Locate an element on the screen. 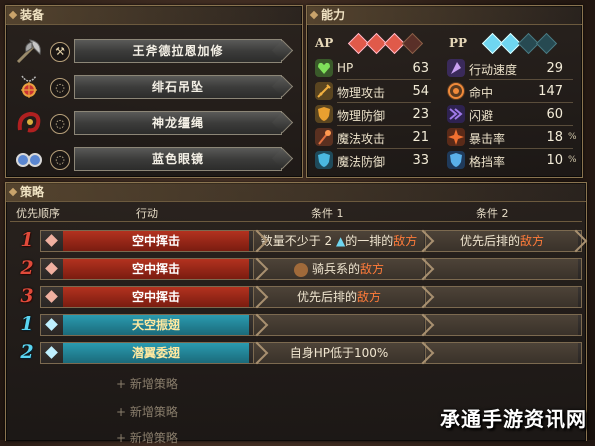  ap-gem-empty-icon is located at coordinates (412, 43).